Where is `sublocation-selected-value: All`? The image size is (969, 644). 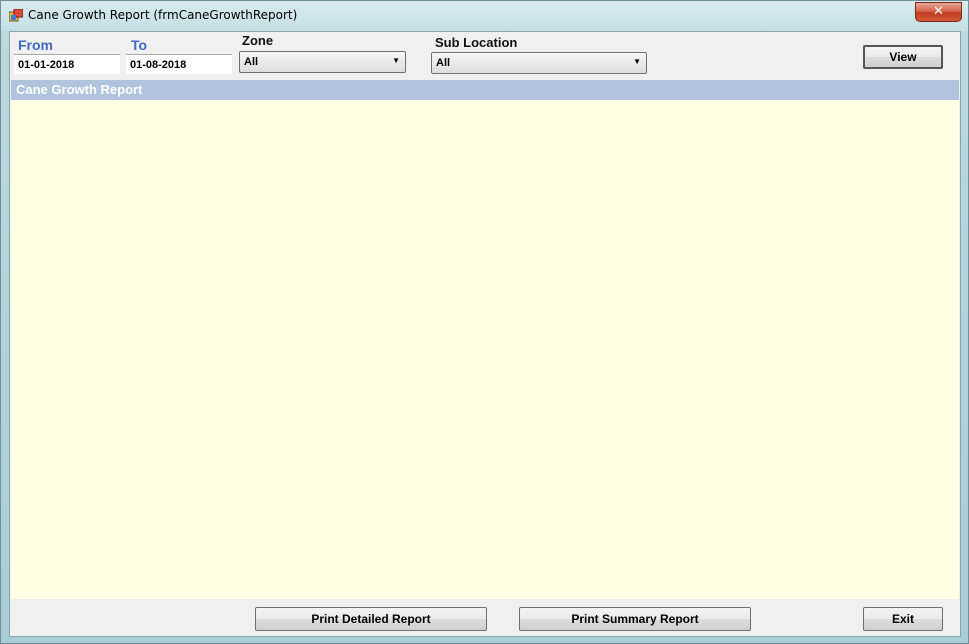 sublocation-selected-value: All is located at coordinates (443, 63).